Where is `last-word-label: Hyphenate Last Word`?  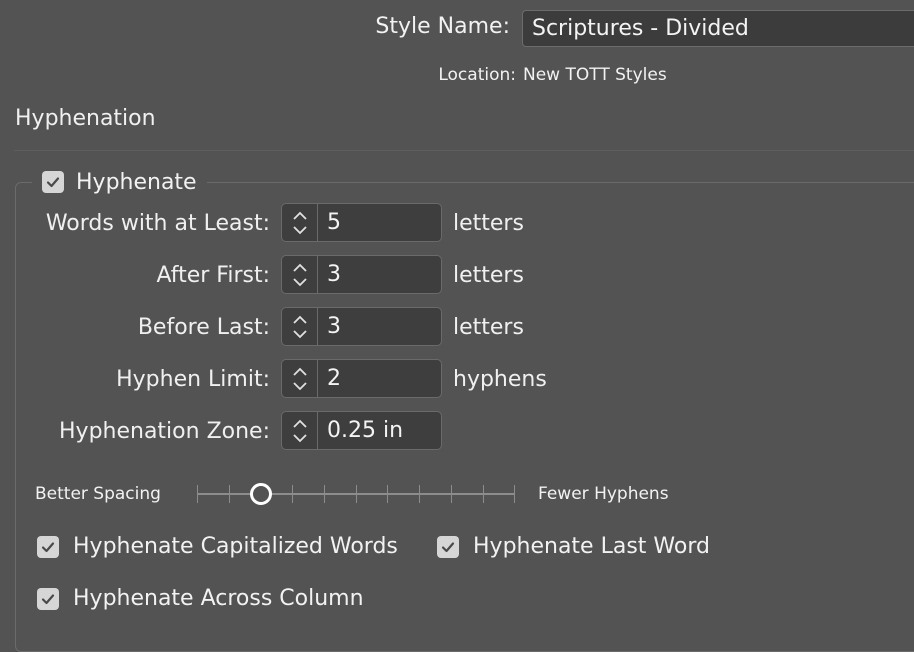 last-word-label: Hyphenate Last Word is located at coordinates (591, 546).